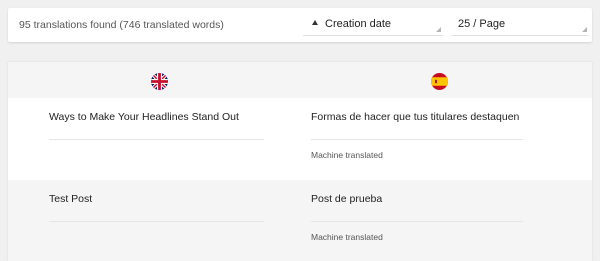  Describe the element at coordinates (144, 117) in the screenshot. I see `source-title: Ways to Make Your Headlines Stand Out` at that location.